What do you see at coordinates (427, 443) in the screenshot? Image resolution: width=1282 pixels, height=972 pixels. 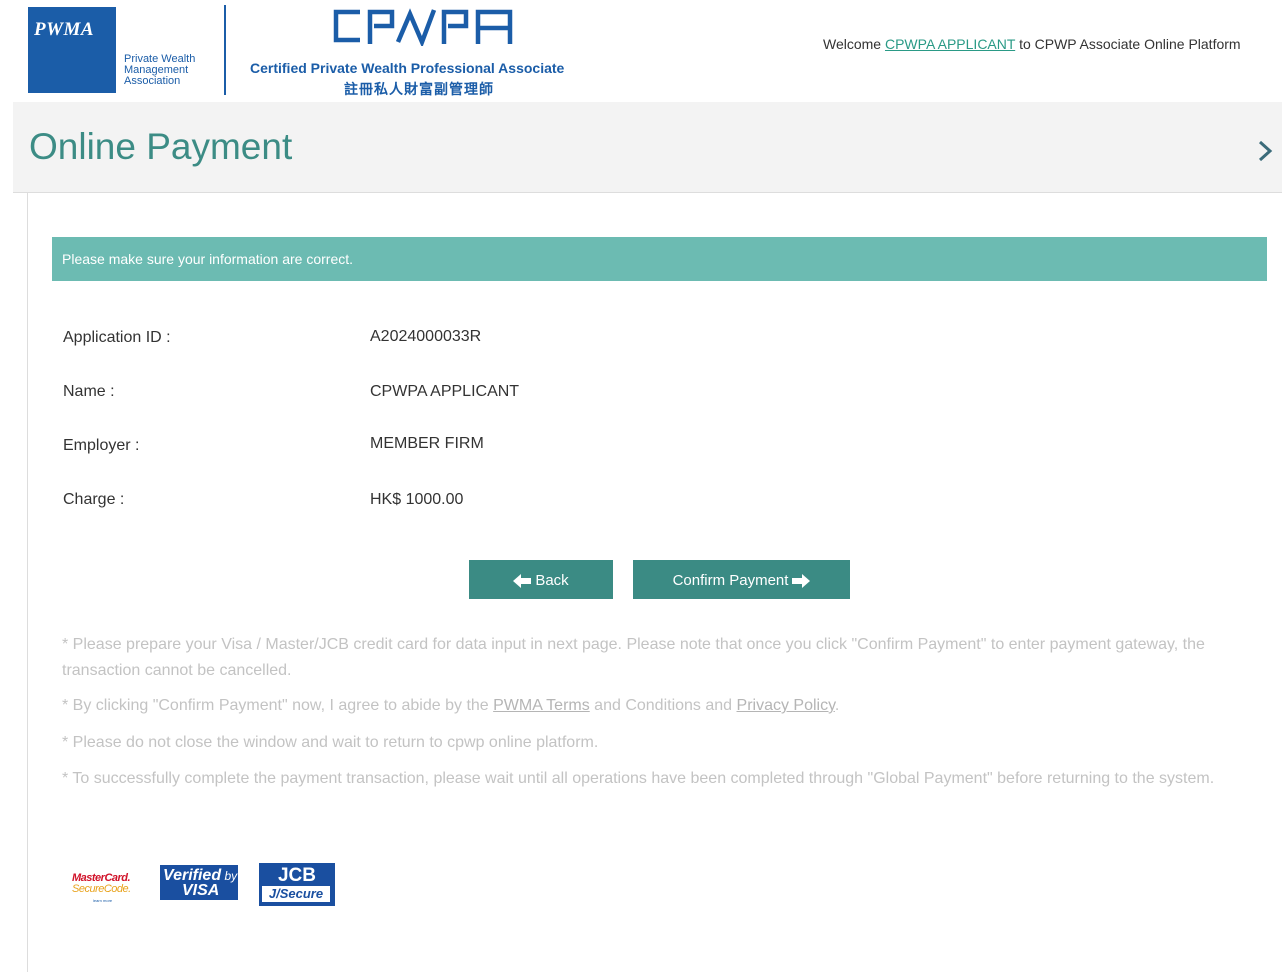 I see `employer-value: MEMBER FIRM` at bounding box center [427, 443].